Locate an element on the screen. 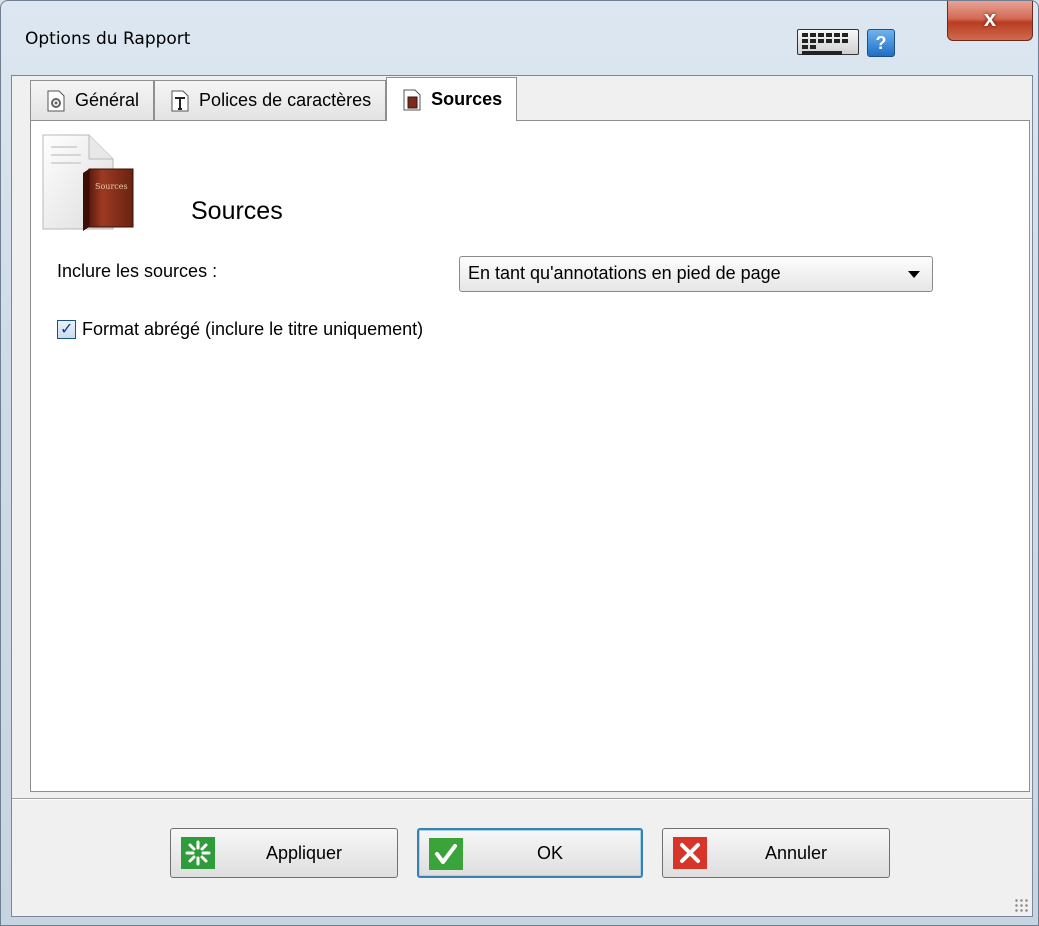 Image resolution: width=1039 pixels, height=926 pixels. cancel-label: Annuler is located at coordinates (796, 852).